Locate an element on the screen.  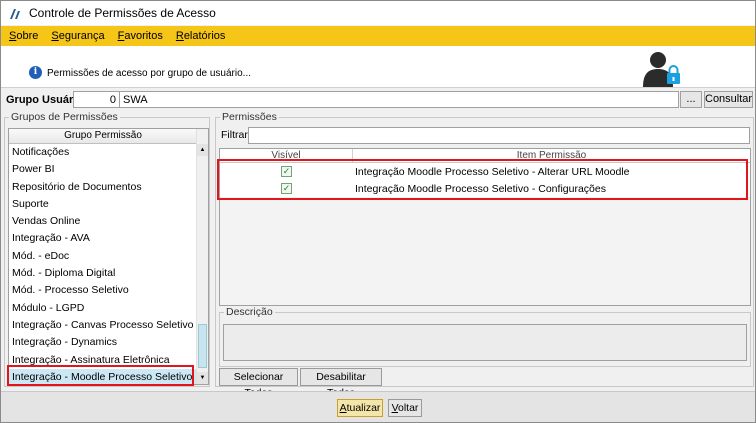
list-item: Integração - Assinatura Eletrônica is located at coordinates (103, 360).